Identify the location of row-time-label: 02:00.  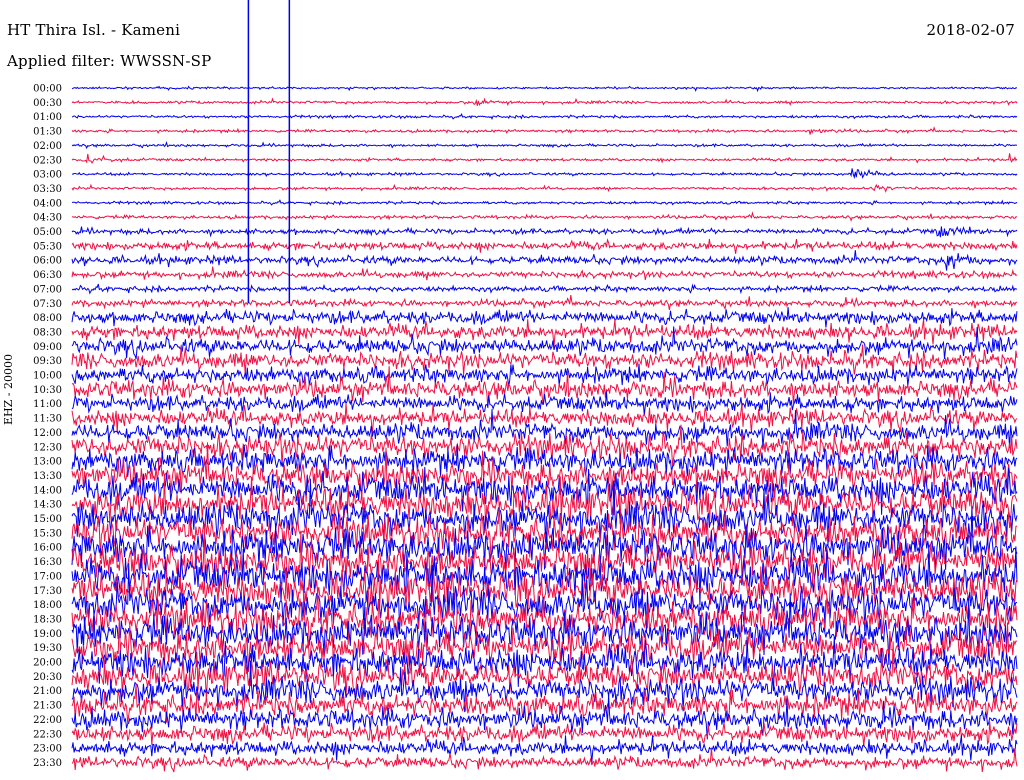
(47, 146).